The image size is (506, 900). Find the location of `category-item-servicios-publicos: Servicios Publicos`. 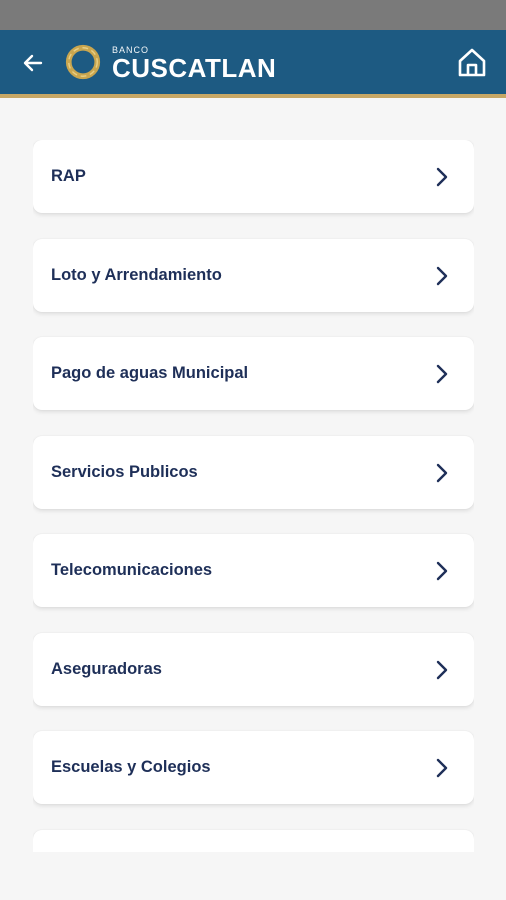

category-item-servicios-publicos: Servicios Publicos is located at coordinates (253, 472).